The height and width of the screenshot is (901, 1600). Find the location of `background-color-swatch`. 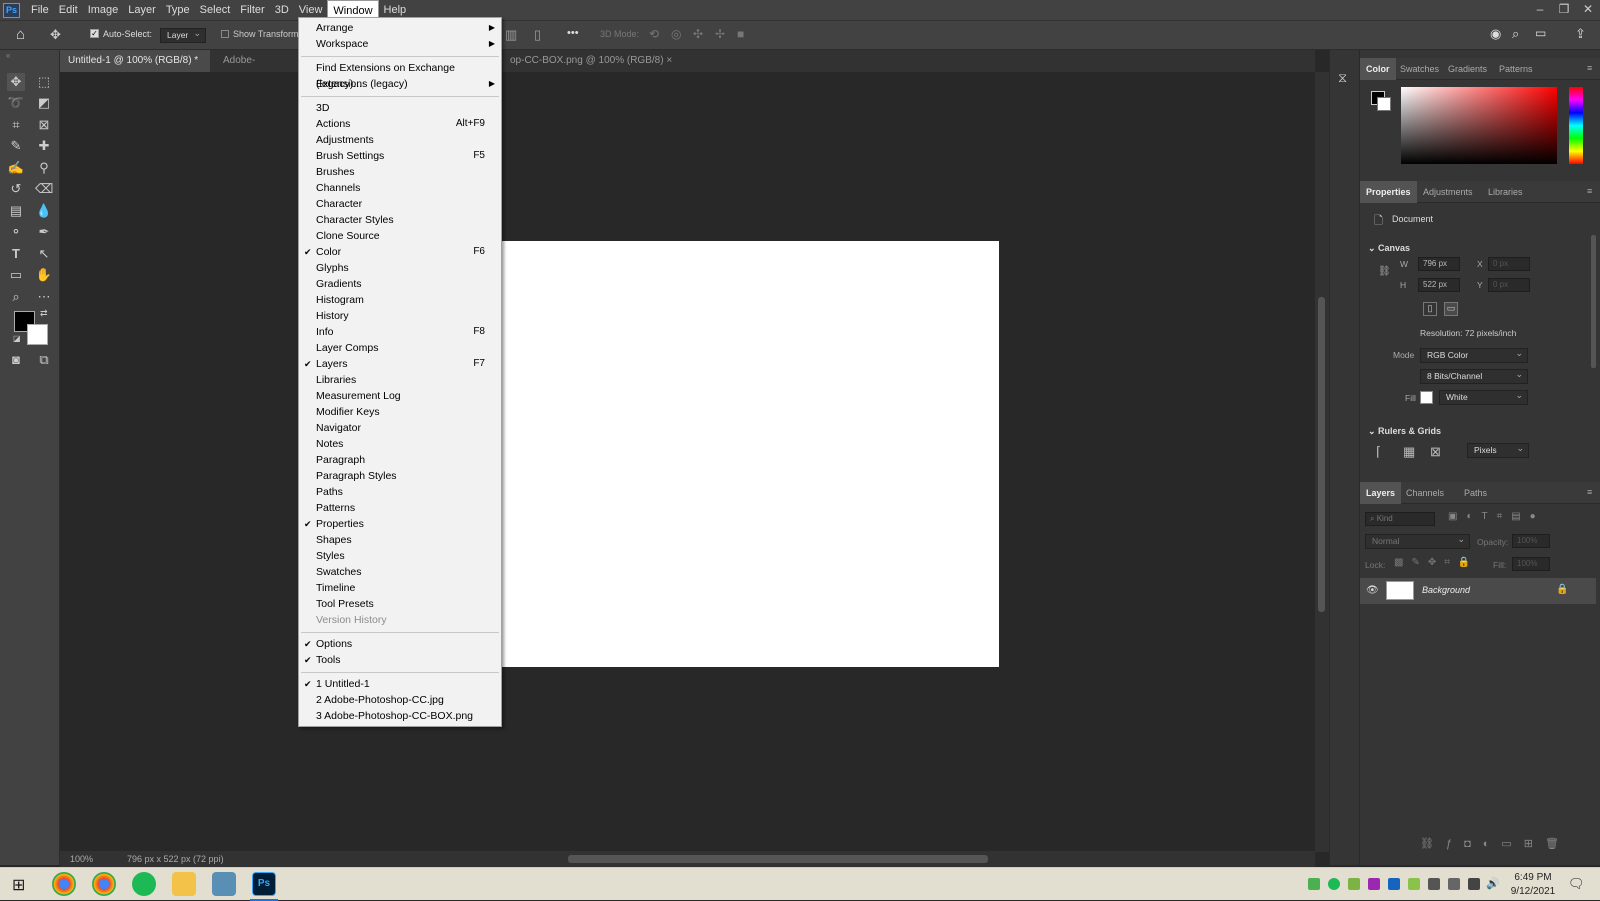

background-color-swatch is located at coordinates (37, 334).